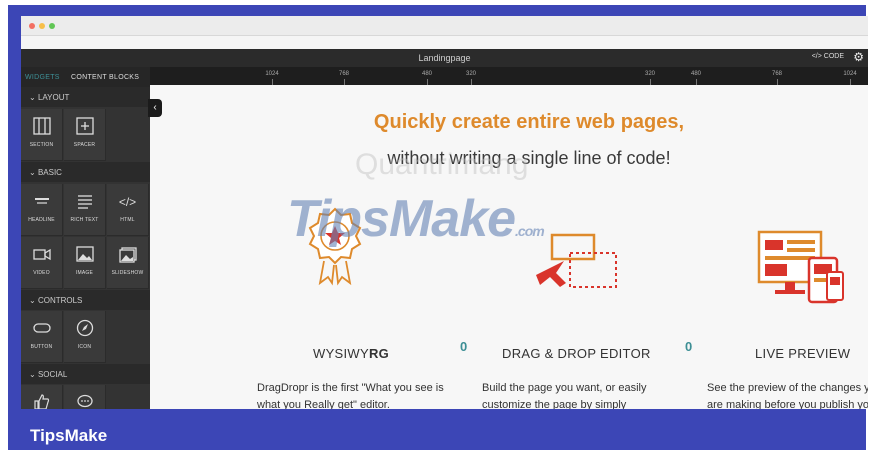 This screenshot has width=870, height=455. I want to click on feature-desc-line: DragDropr is the first "What you see is, so click(350, 388).